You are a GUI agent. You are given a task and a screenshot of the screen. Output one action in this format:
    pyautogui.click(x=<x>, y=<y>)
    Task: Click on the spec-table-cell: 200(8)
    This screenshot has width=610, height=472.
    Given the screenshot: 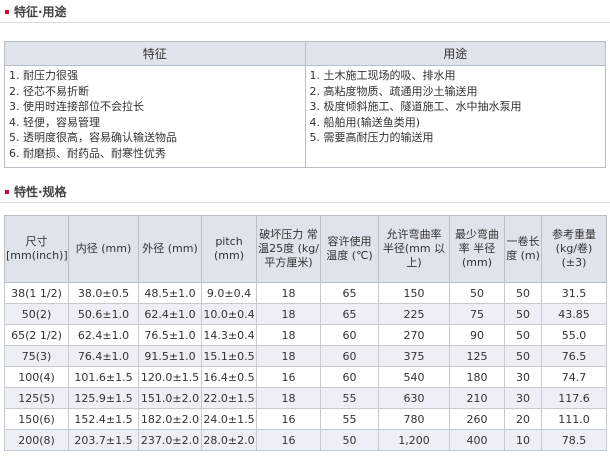 What is the action you would take?
    pyautogui.click(x=36, y=440)
    